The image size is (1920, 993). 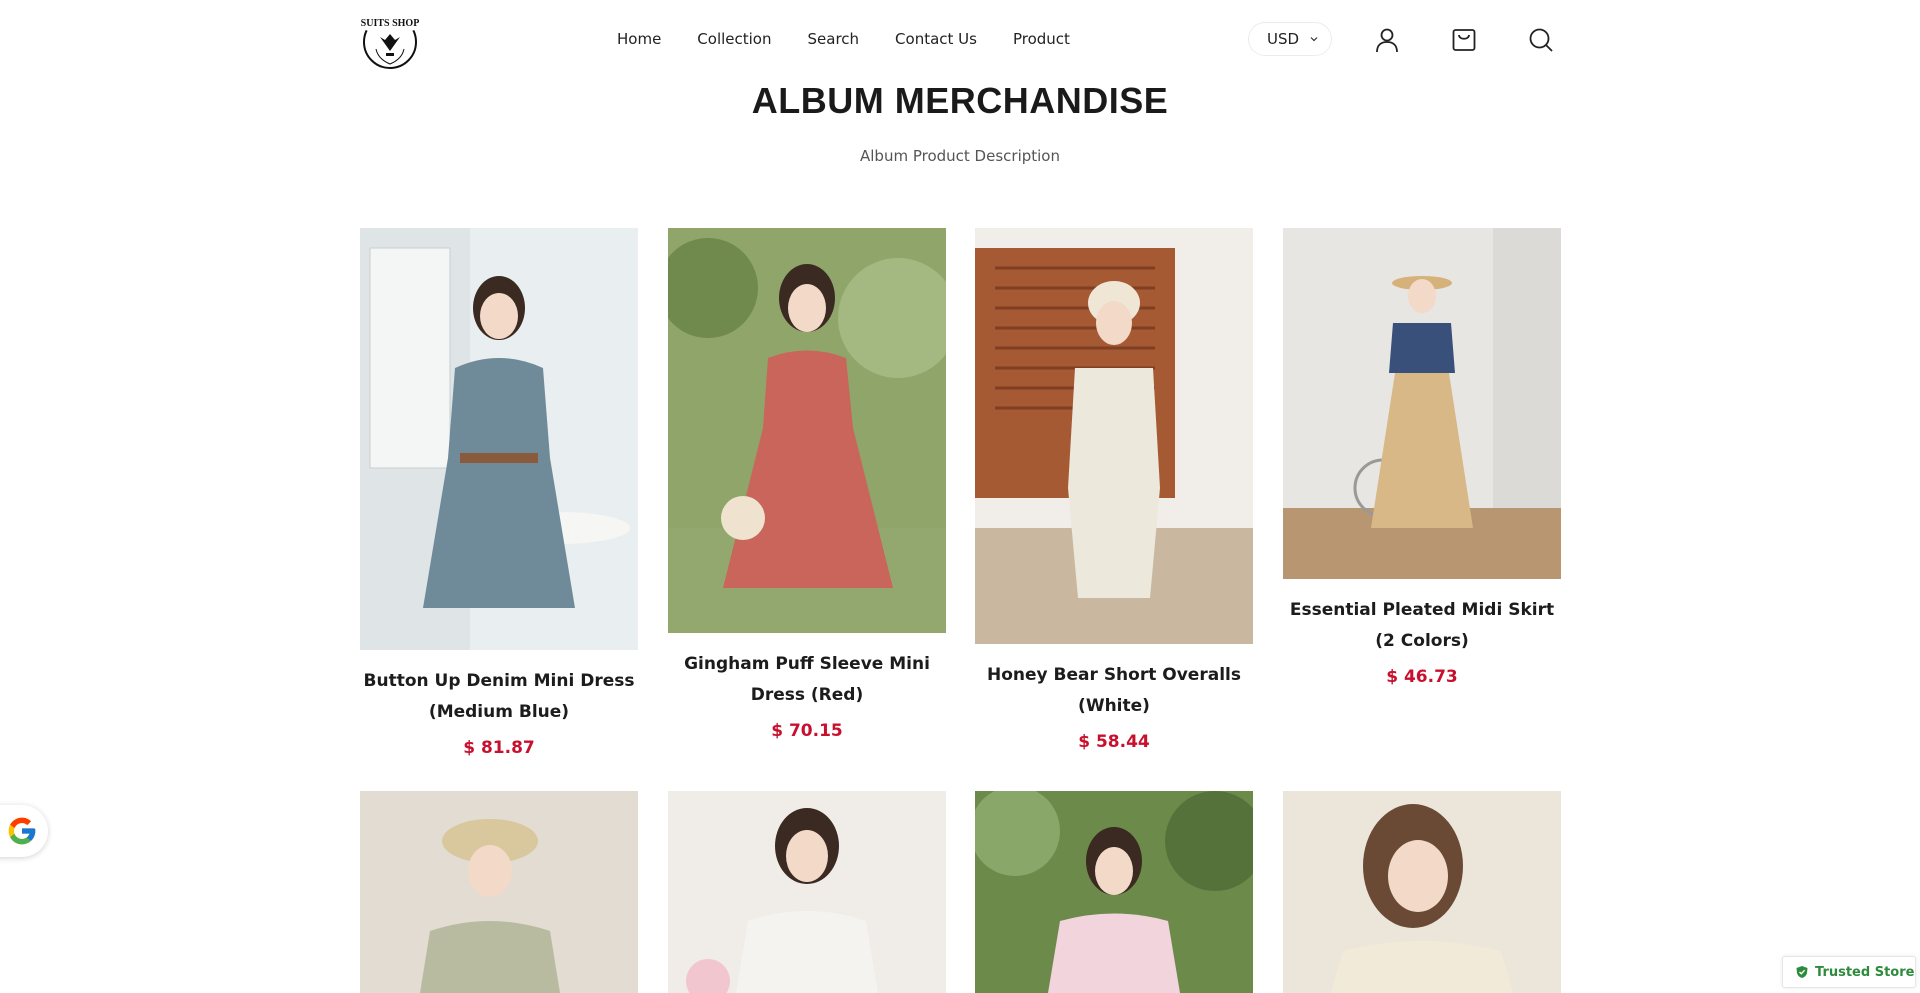 I want to click on nav-collection: Collection, so click(x=734, y=39).